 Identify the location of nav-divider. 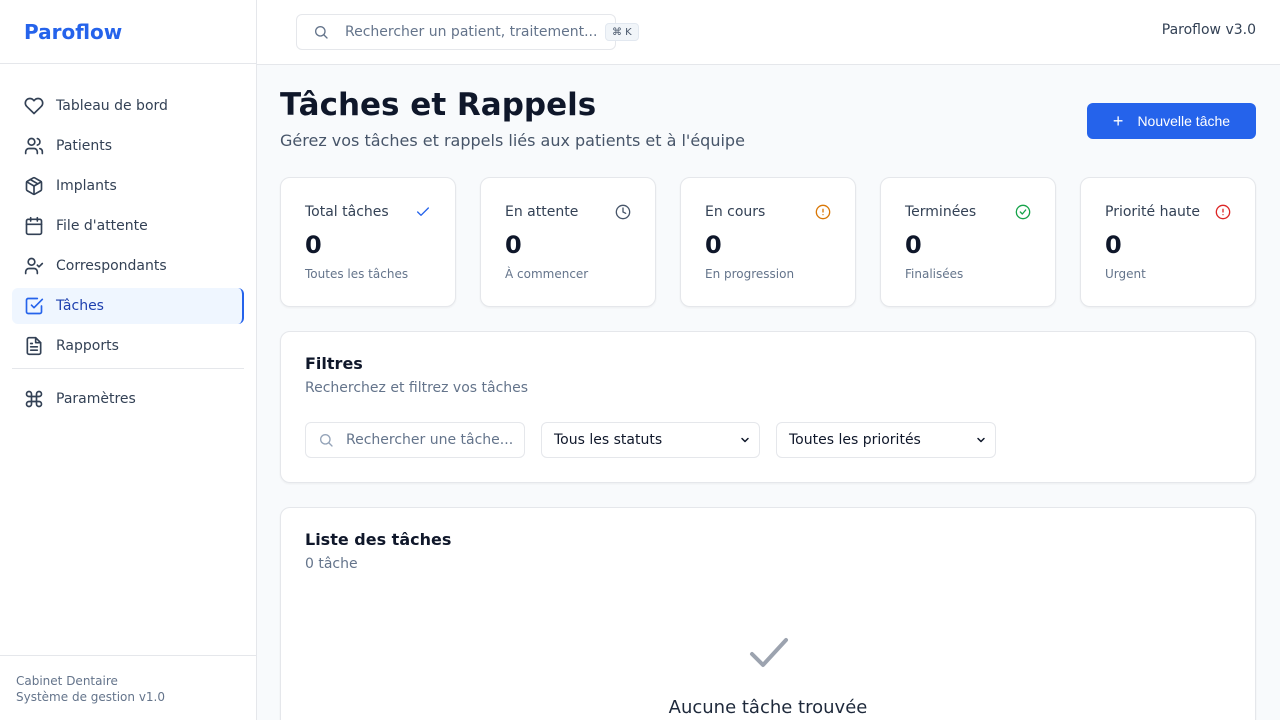
(128, 368).